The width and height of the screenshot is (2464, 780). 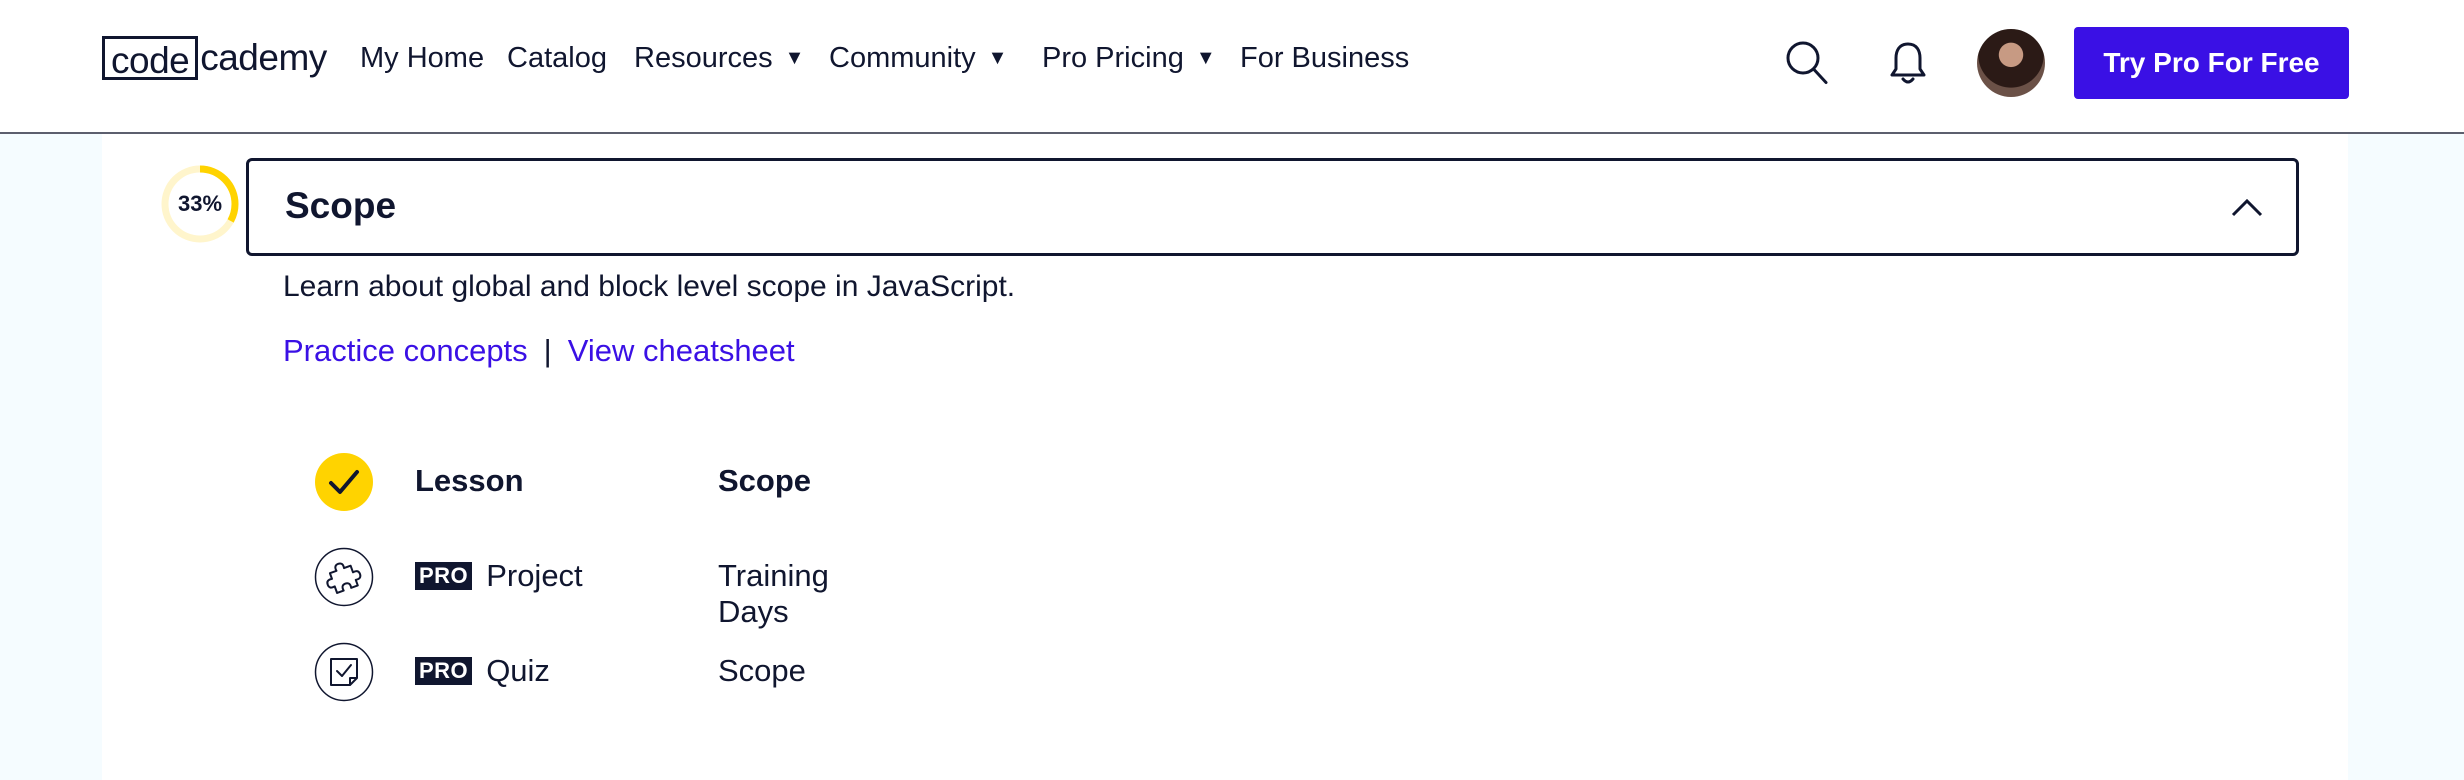 I want to click on nav-resources: Resources ▼, so click(x=719, y=58).